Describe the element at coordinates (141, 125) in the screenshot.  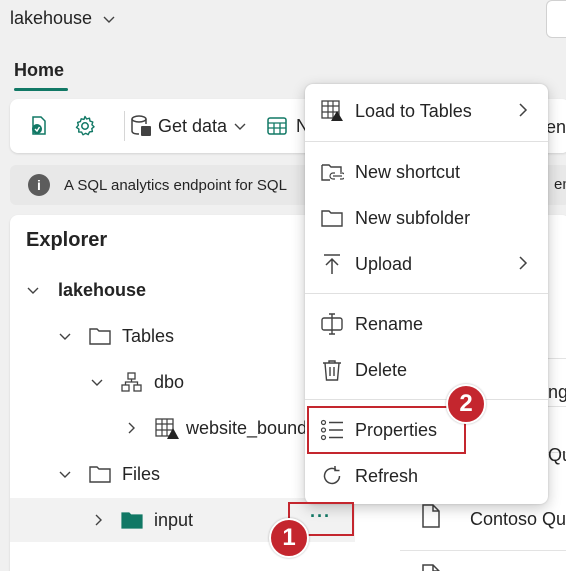
I see `database-icon` at that location.